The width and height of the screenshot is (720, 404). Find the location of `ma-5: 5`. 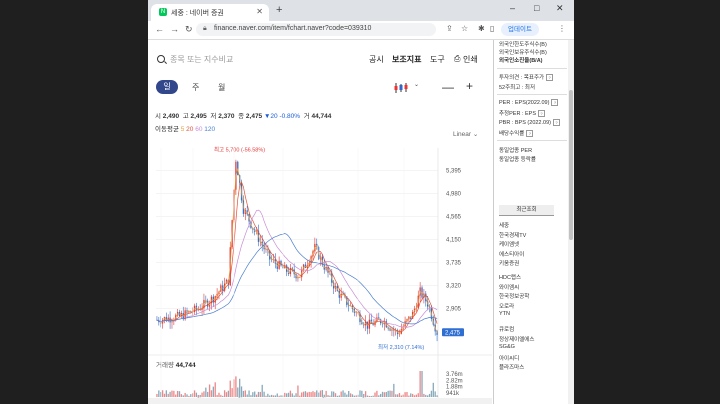

ma-5: 5 is located at coordinates (183, 129).